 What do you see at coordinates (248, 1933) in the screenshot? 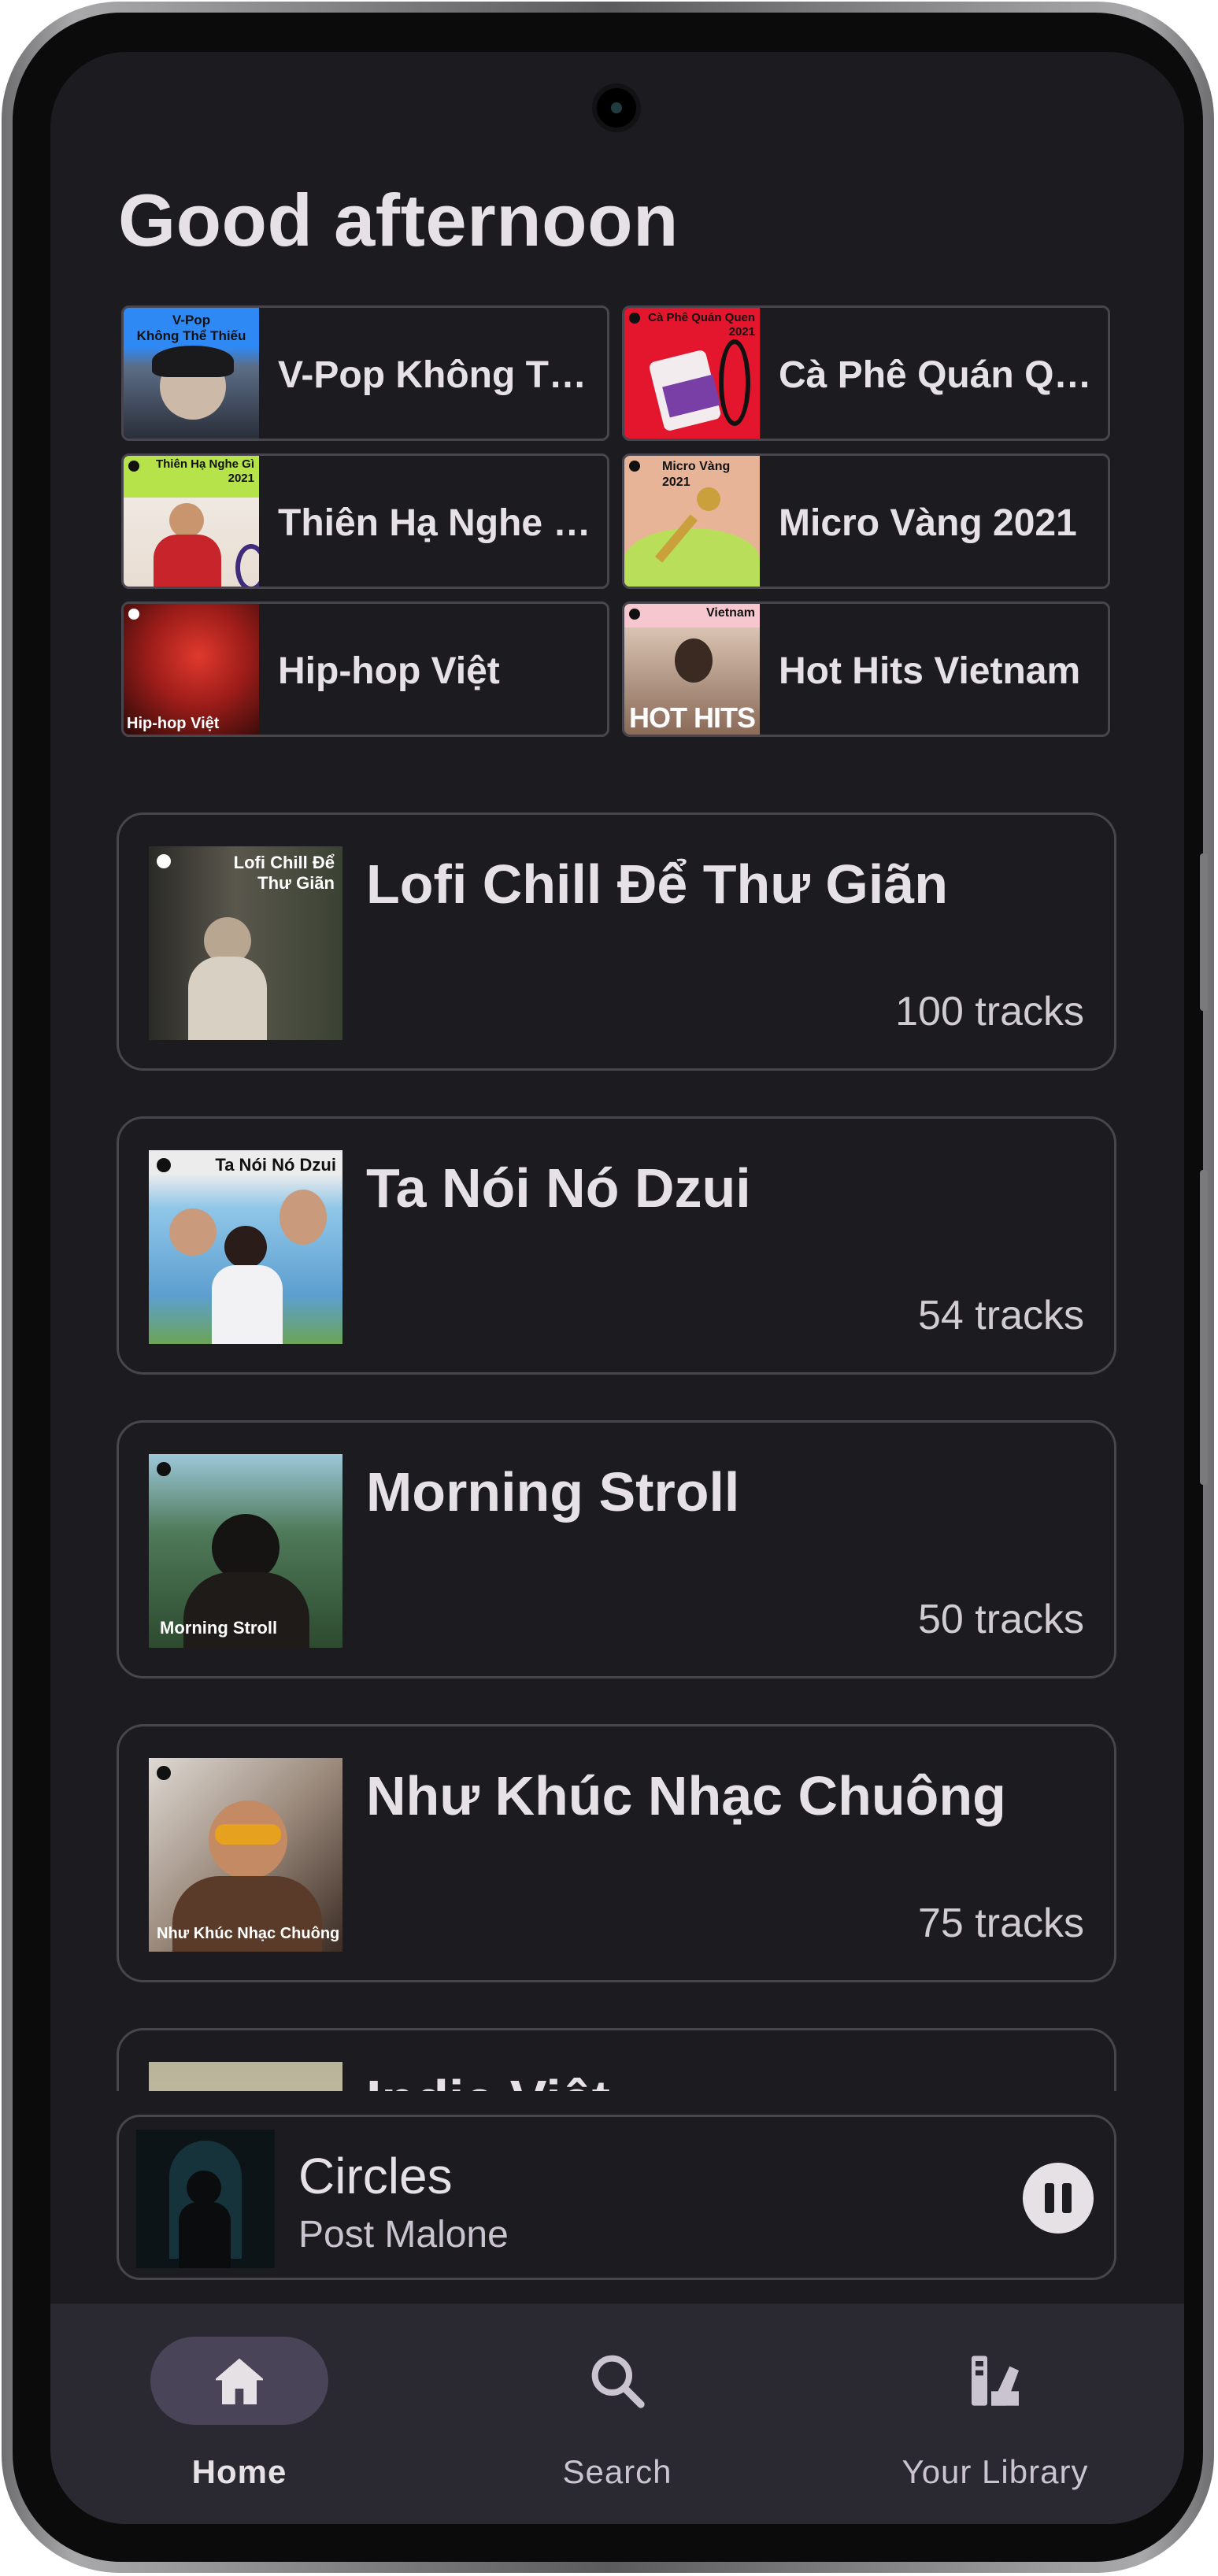
I see `cover-caption: Như Khúc Nhạc Chuông` at bounding box center [248, 1933].